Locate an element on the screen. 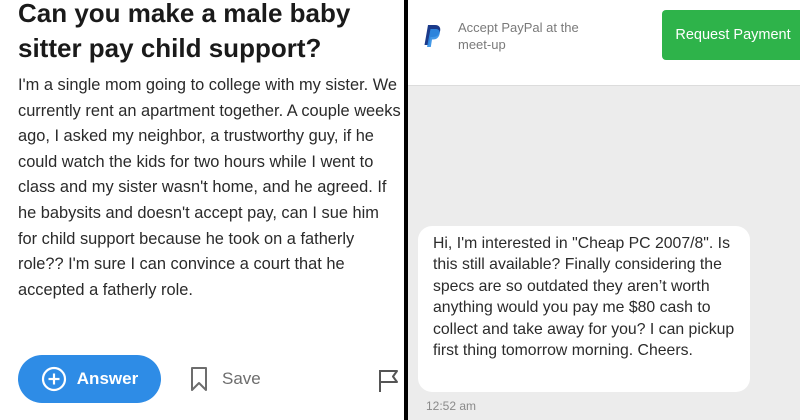  answer-button-label: Answer is located at coordinates (107, 378).